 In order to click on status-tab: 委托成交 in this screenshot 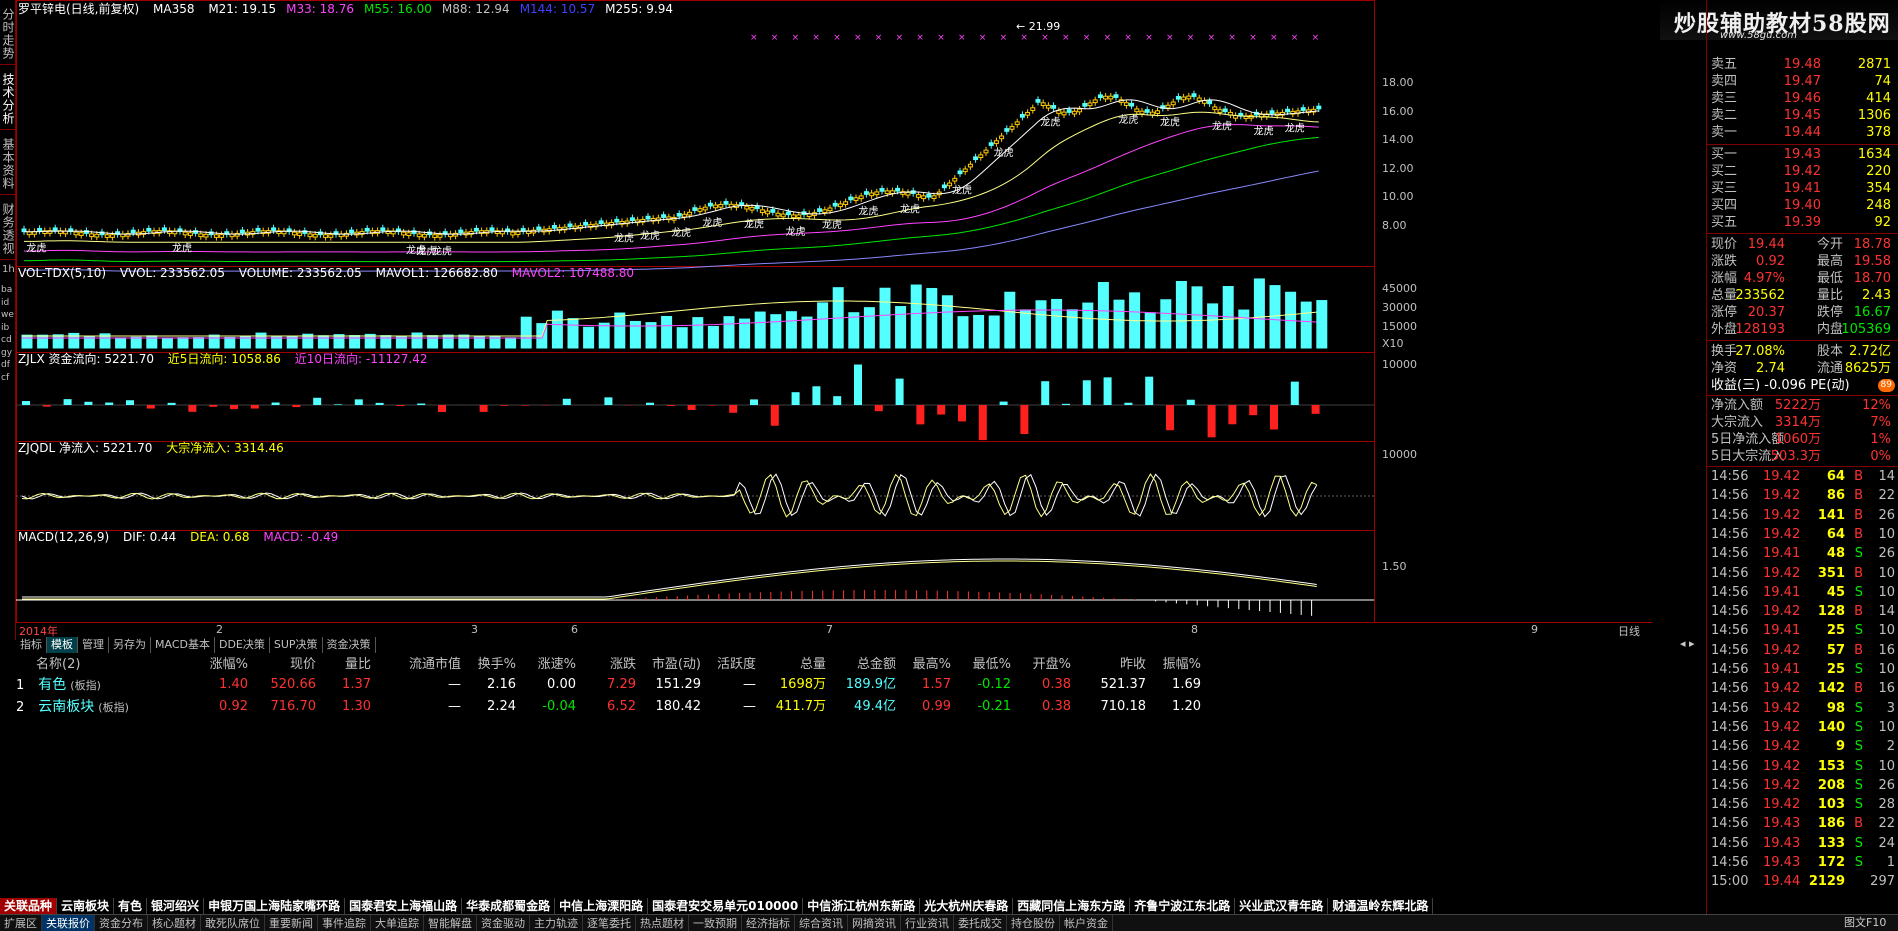, I will do `click(980, 923)`.